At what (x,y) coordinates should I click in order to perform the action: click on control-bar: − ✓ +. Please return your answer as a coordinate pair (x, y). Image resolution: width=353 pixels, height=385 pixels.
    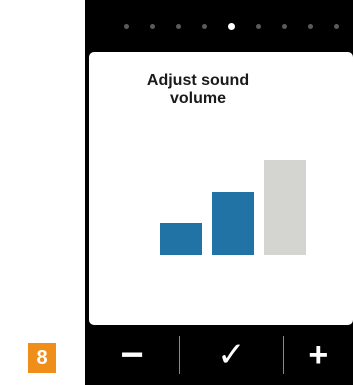
    Looking at the image, I should click on (219, 355).